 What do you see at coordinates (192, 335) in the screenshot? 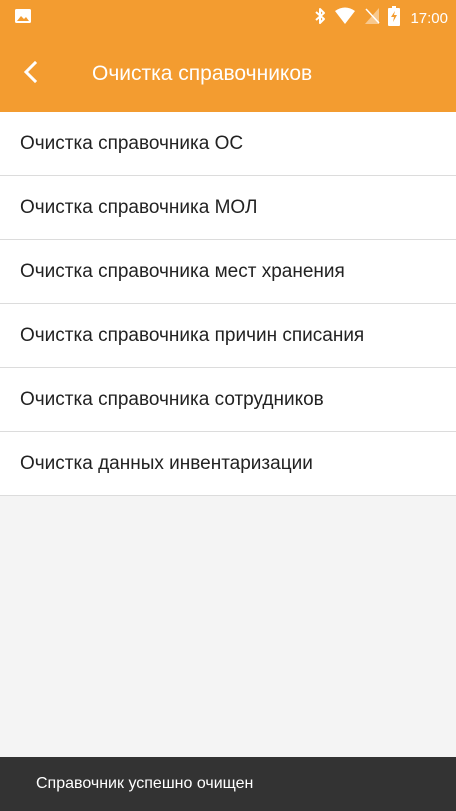
I see `list-item-label: Очистка справочника причин списания` at bounding box center [192, 335].